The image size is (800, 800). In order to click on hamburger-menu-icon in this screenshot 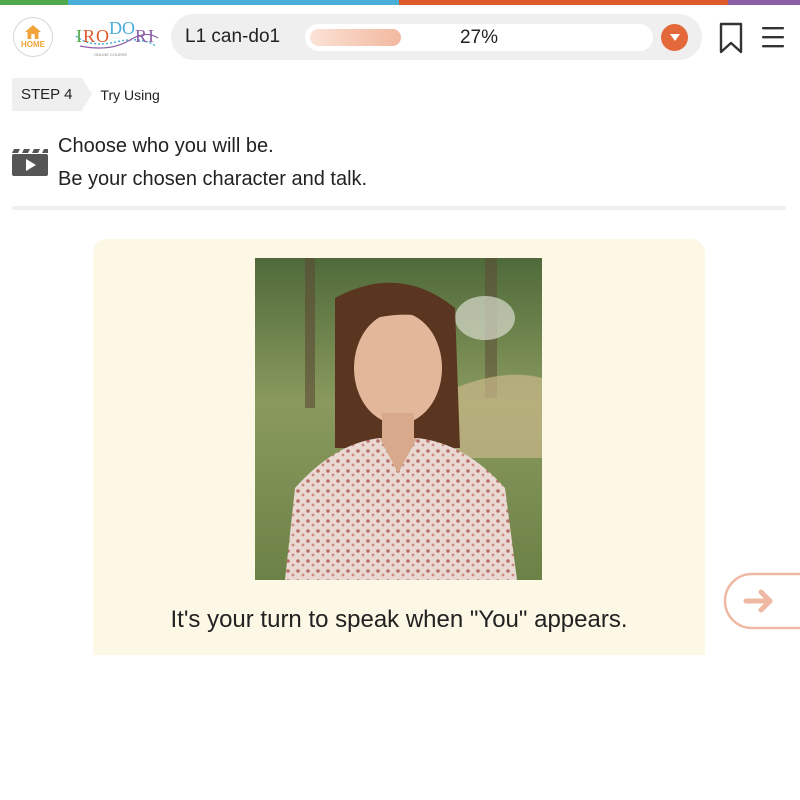, I will do `click(773, 37)`.